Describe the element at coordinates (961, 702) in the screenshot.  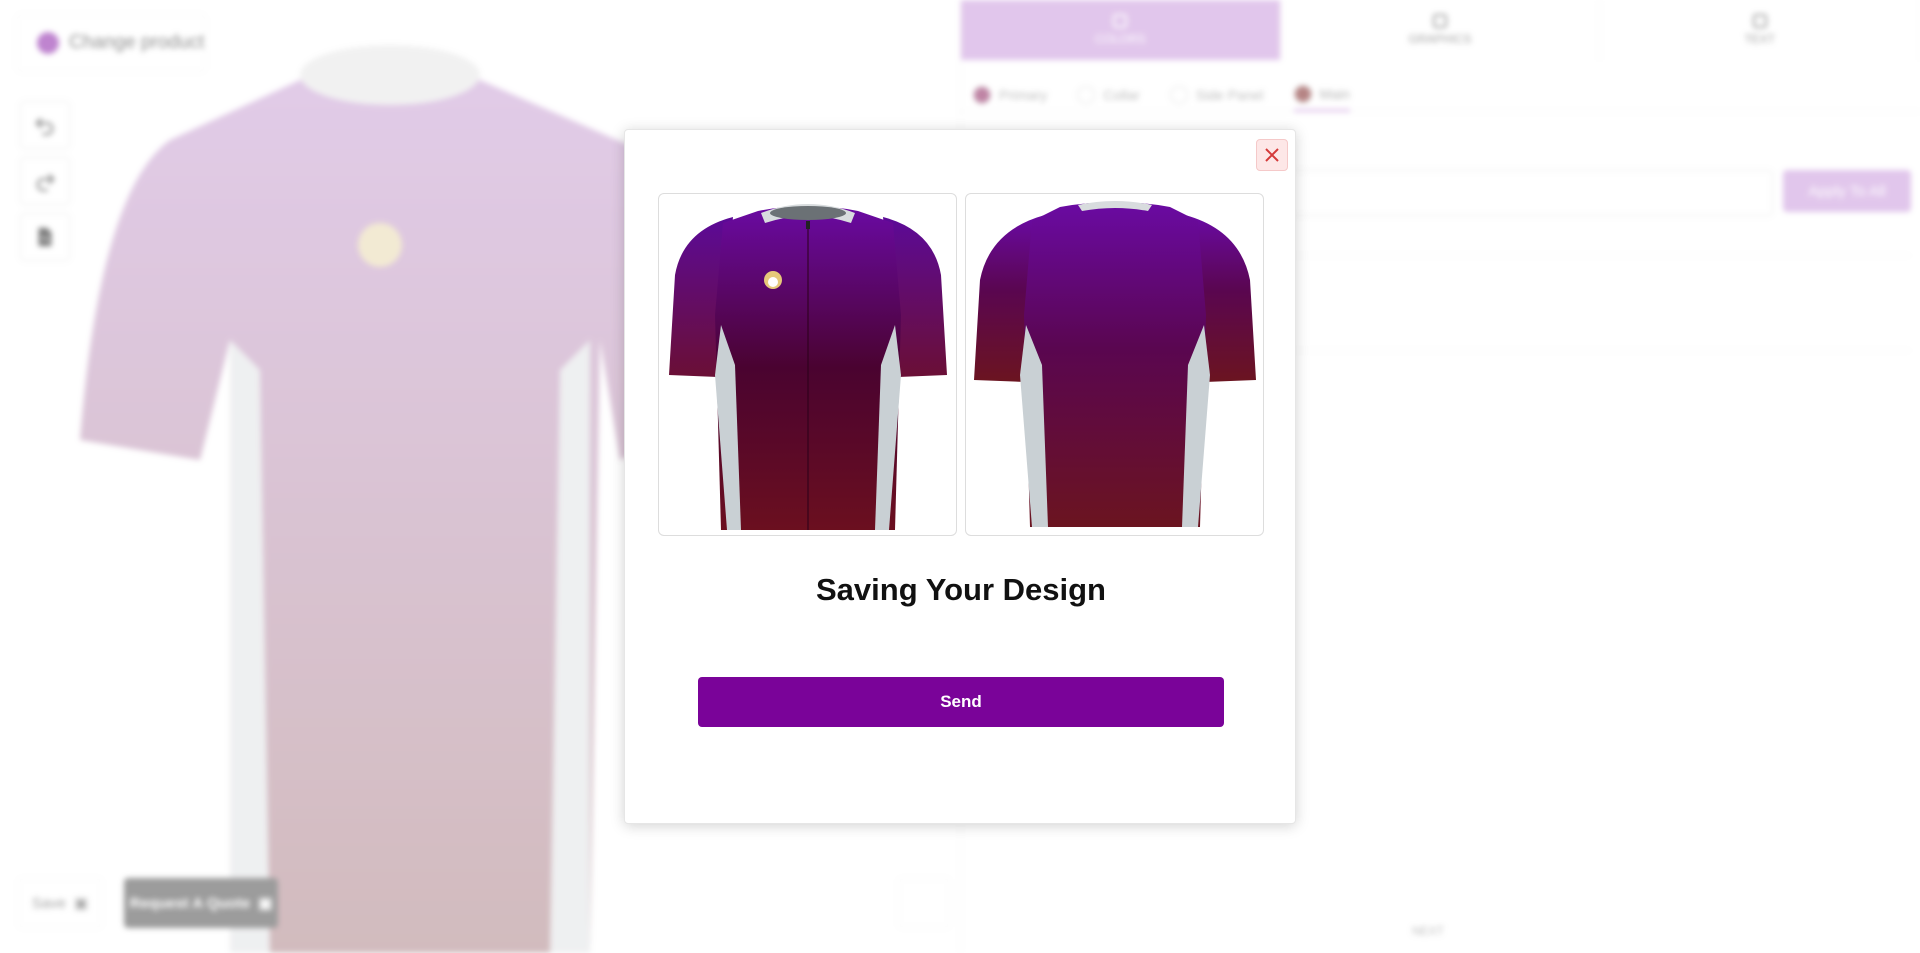
I see `send-button: Send` at that location.